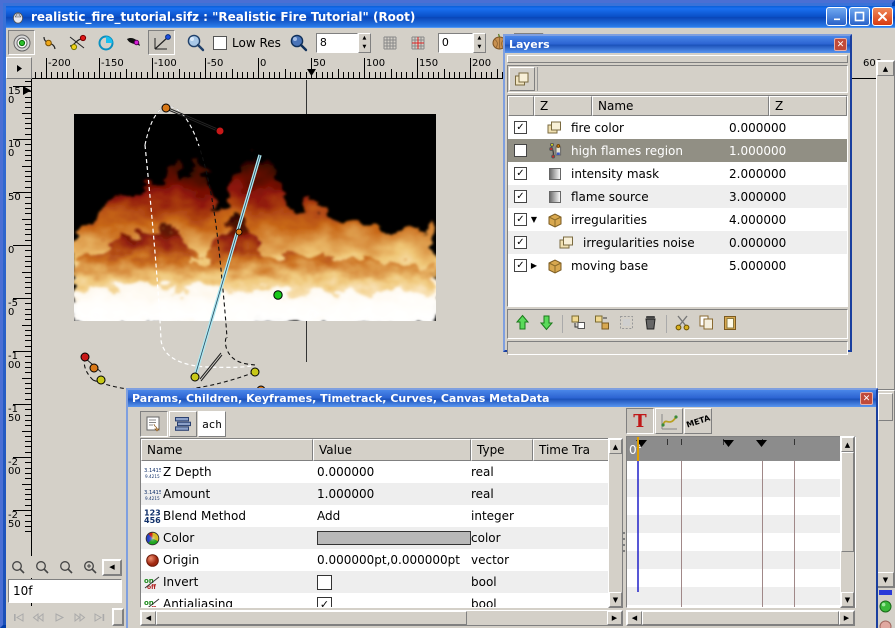 The height and width of the screenshot is (628, 895). I want to click on maximize-button, so click(859, 16).